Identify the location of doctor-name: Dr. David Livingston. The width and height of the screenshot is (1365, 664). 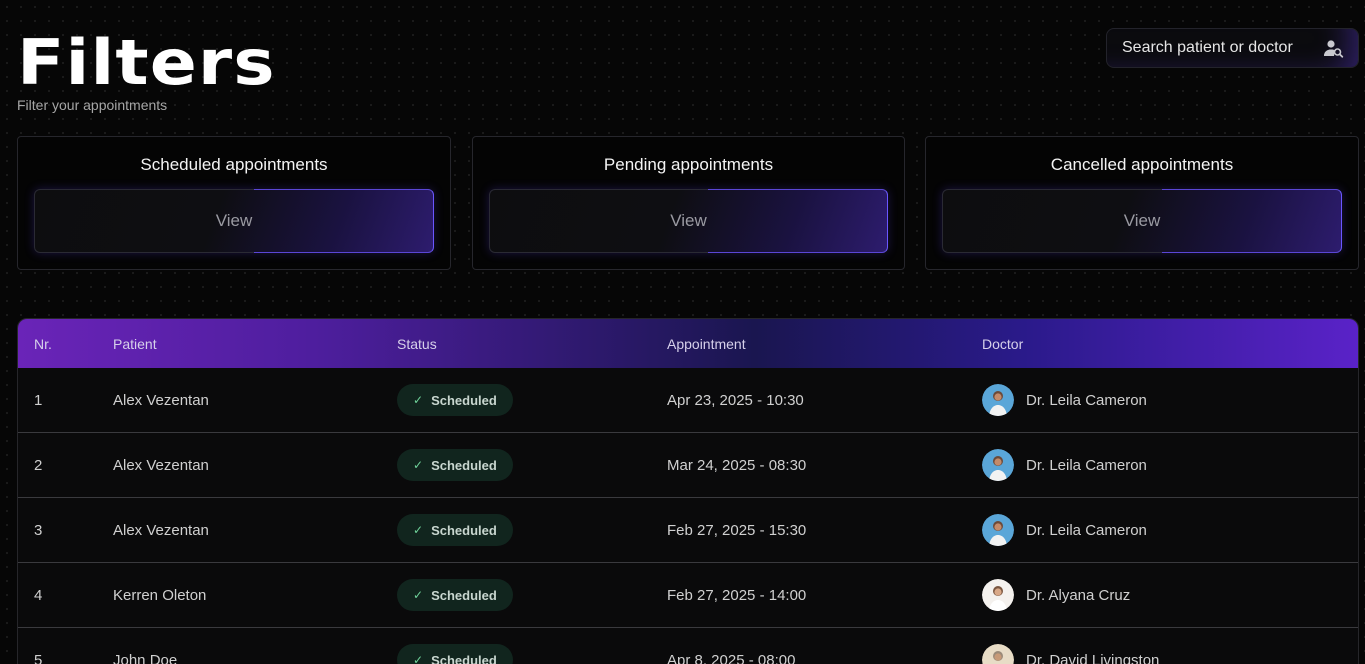
(1093, 657).